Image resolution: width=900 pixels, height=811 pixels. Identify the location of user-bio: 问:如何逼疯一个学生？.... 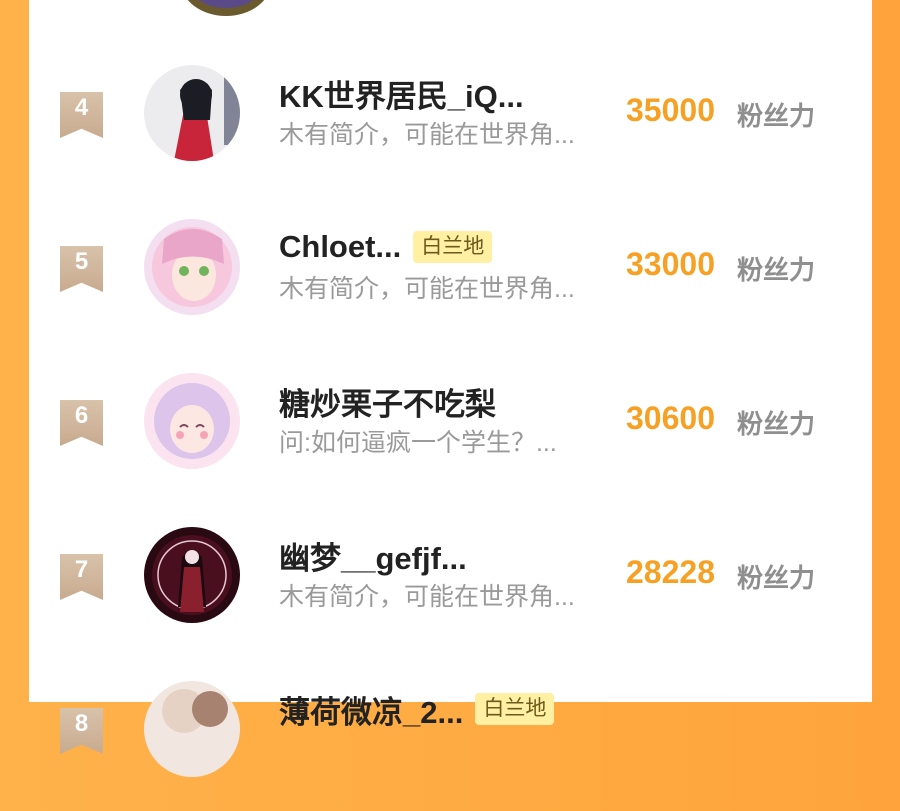
(418, 443).